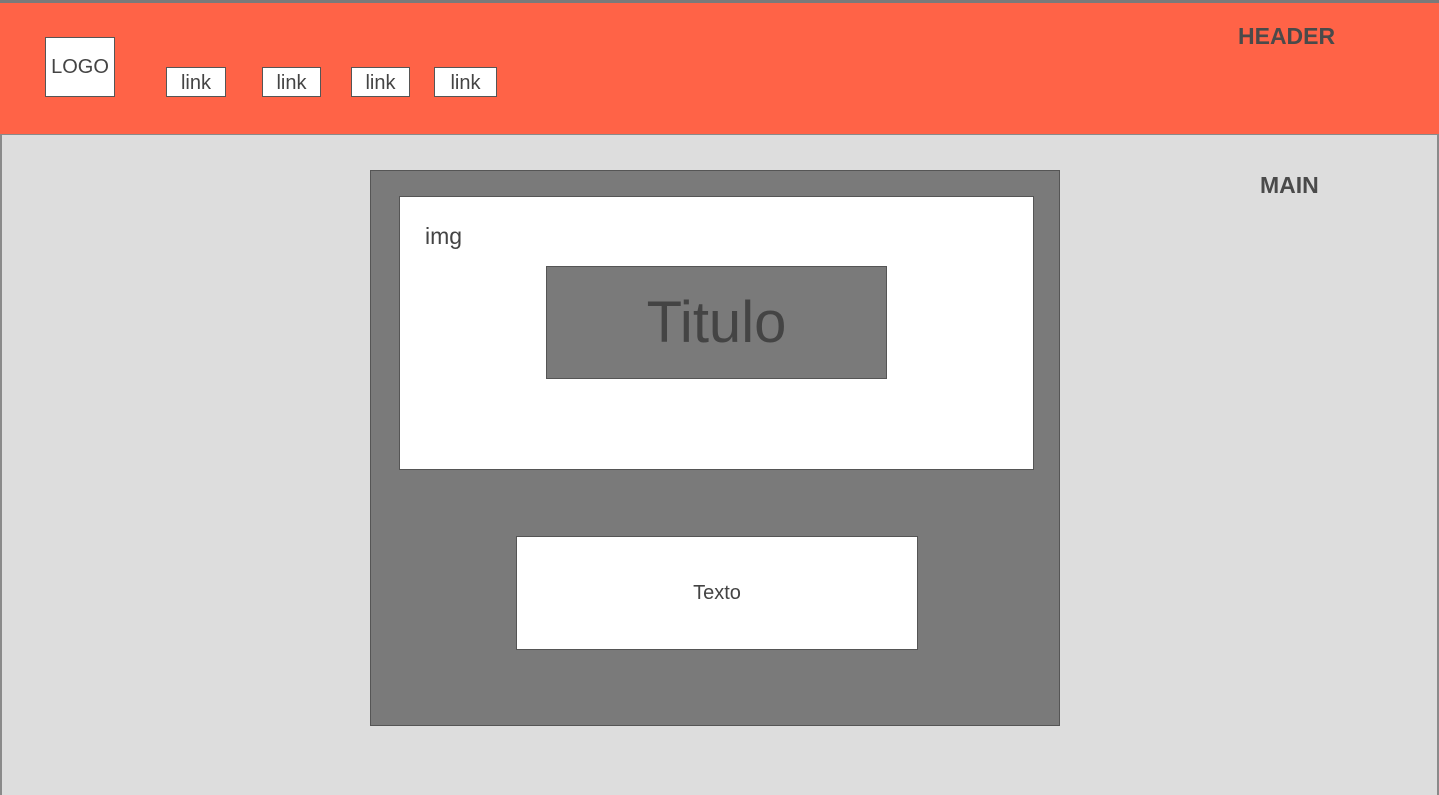 The height and width of the screenshot is (795, 1439). What do you see at coordinates (1287, 36) in the screenshot?
I see `header-label: HEADER` at bounding box center [1287, 36].